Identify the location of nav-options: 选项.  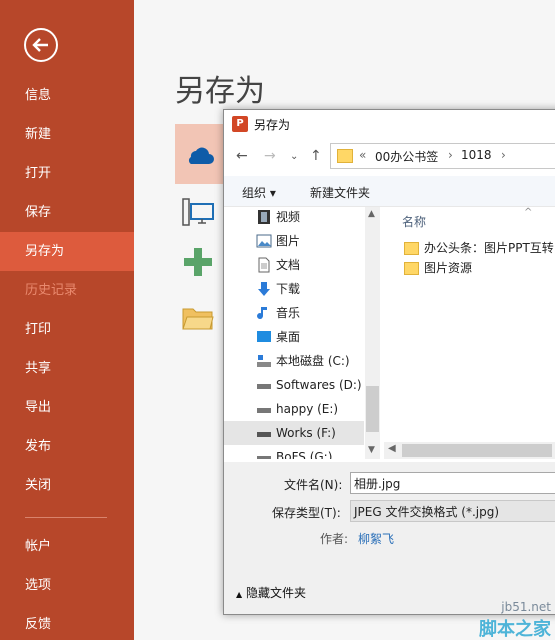
(67, 585).